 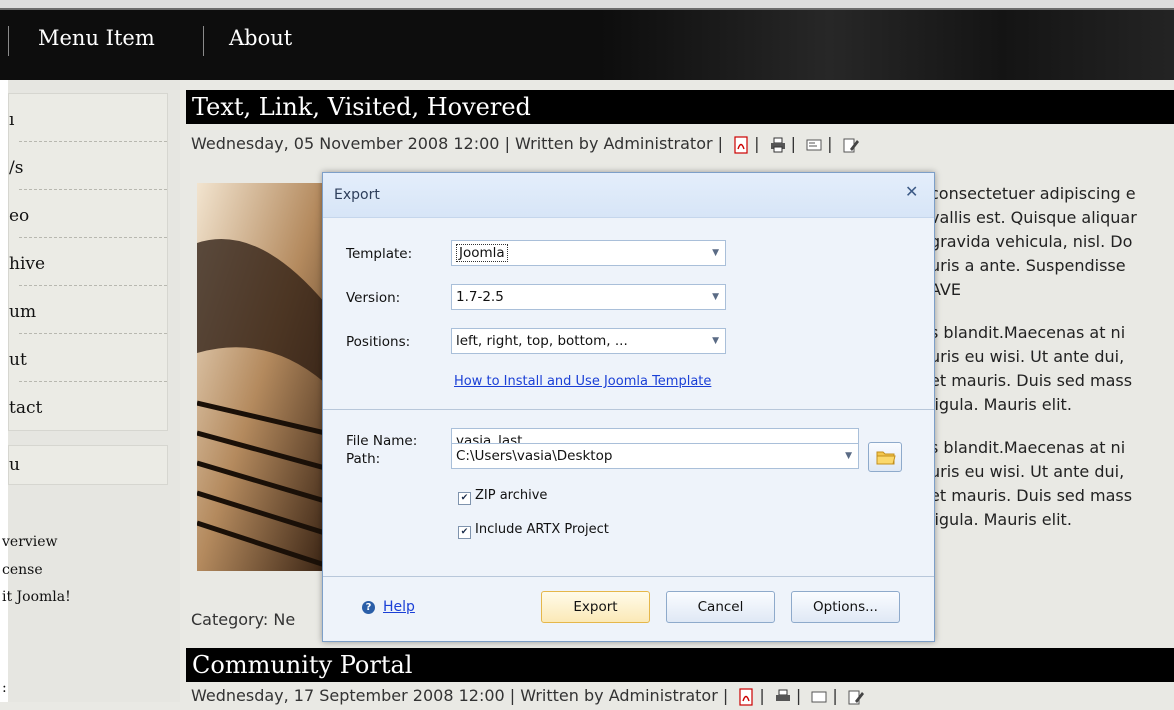 What do you see at coordinates (511, 495) in the screenshot?
I see `zip-archive-label: ZIP archive` at bounding box center [511, 495].